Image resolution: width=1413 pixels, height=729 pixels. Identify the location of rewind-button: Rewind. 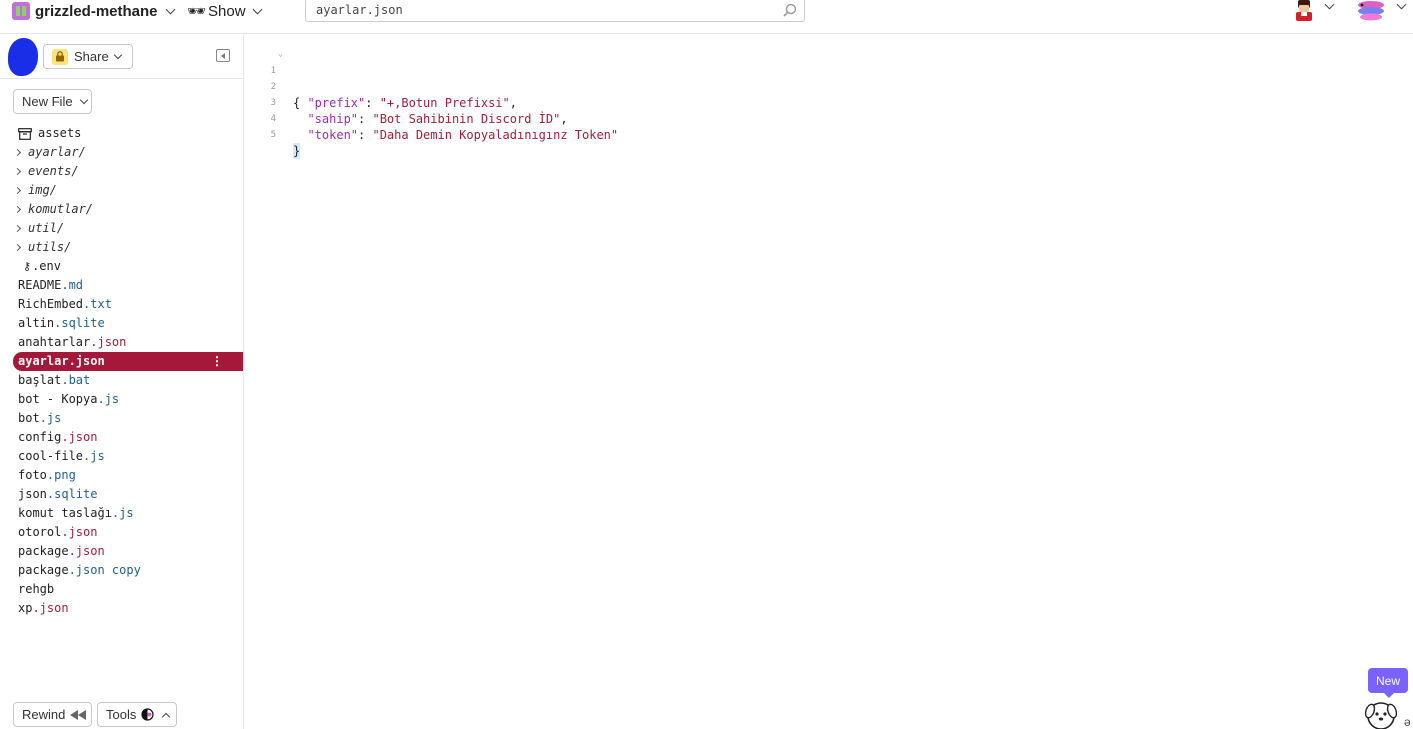
(52, 714).